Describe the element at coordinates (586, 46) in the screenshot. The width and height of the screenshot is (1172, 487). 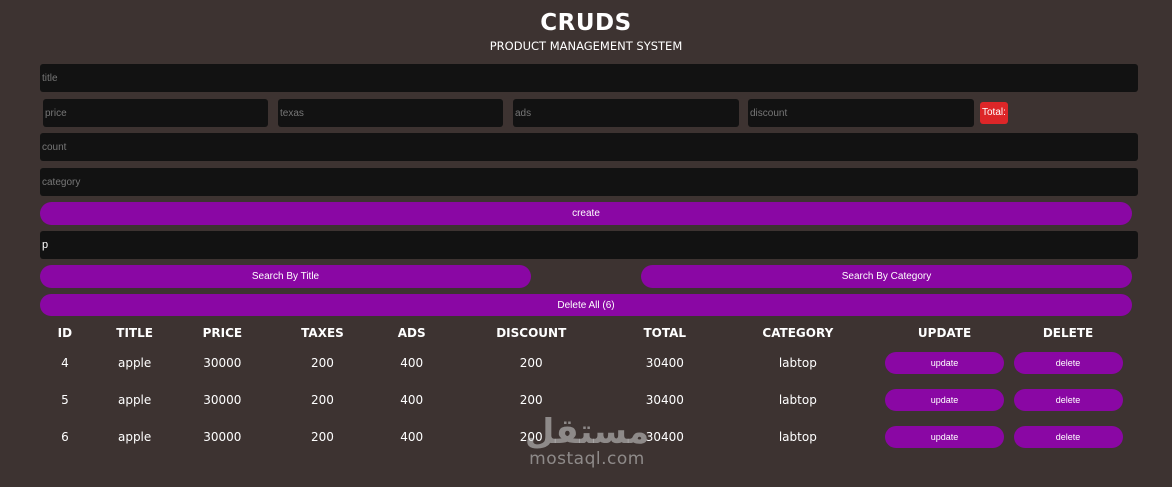
I see `app-subtitle: PRODUCT MANAGEMENT SYSTEM` at that location.